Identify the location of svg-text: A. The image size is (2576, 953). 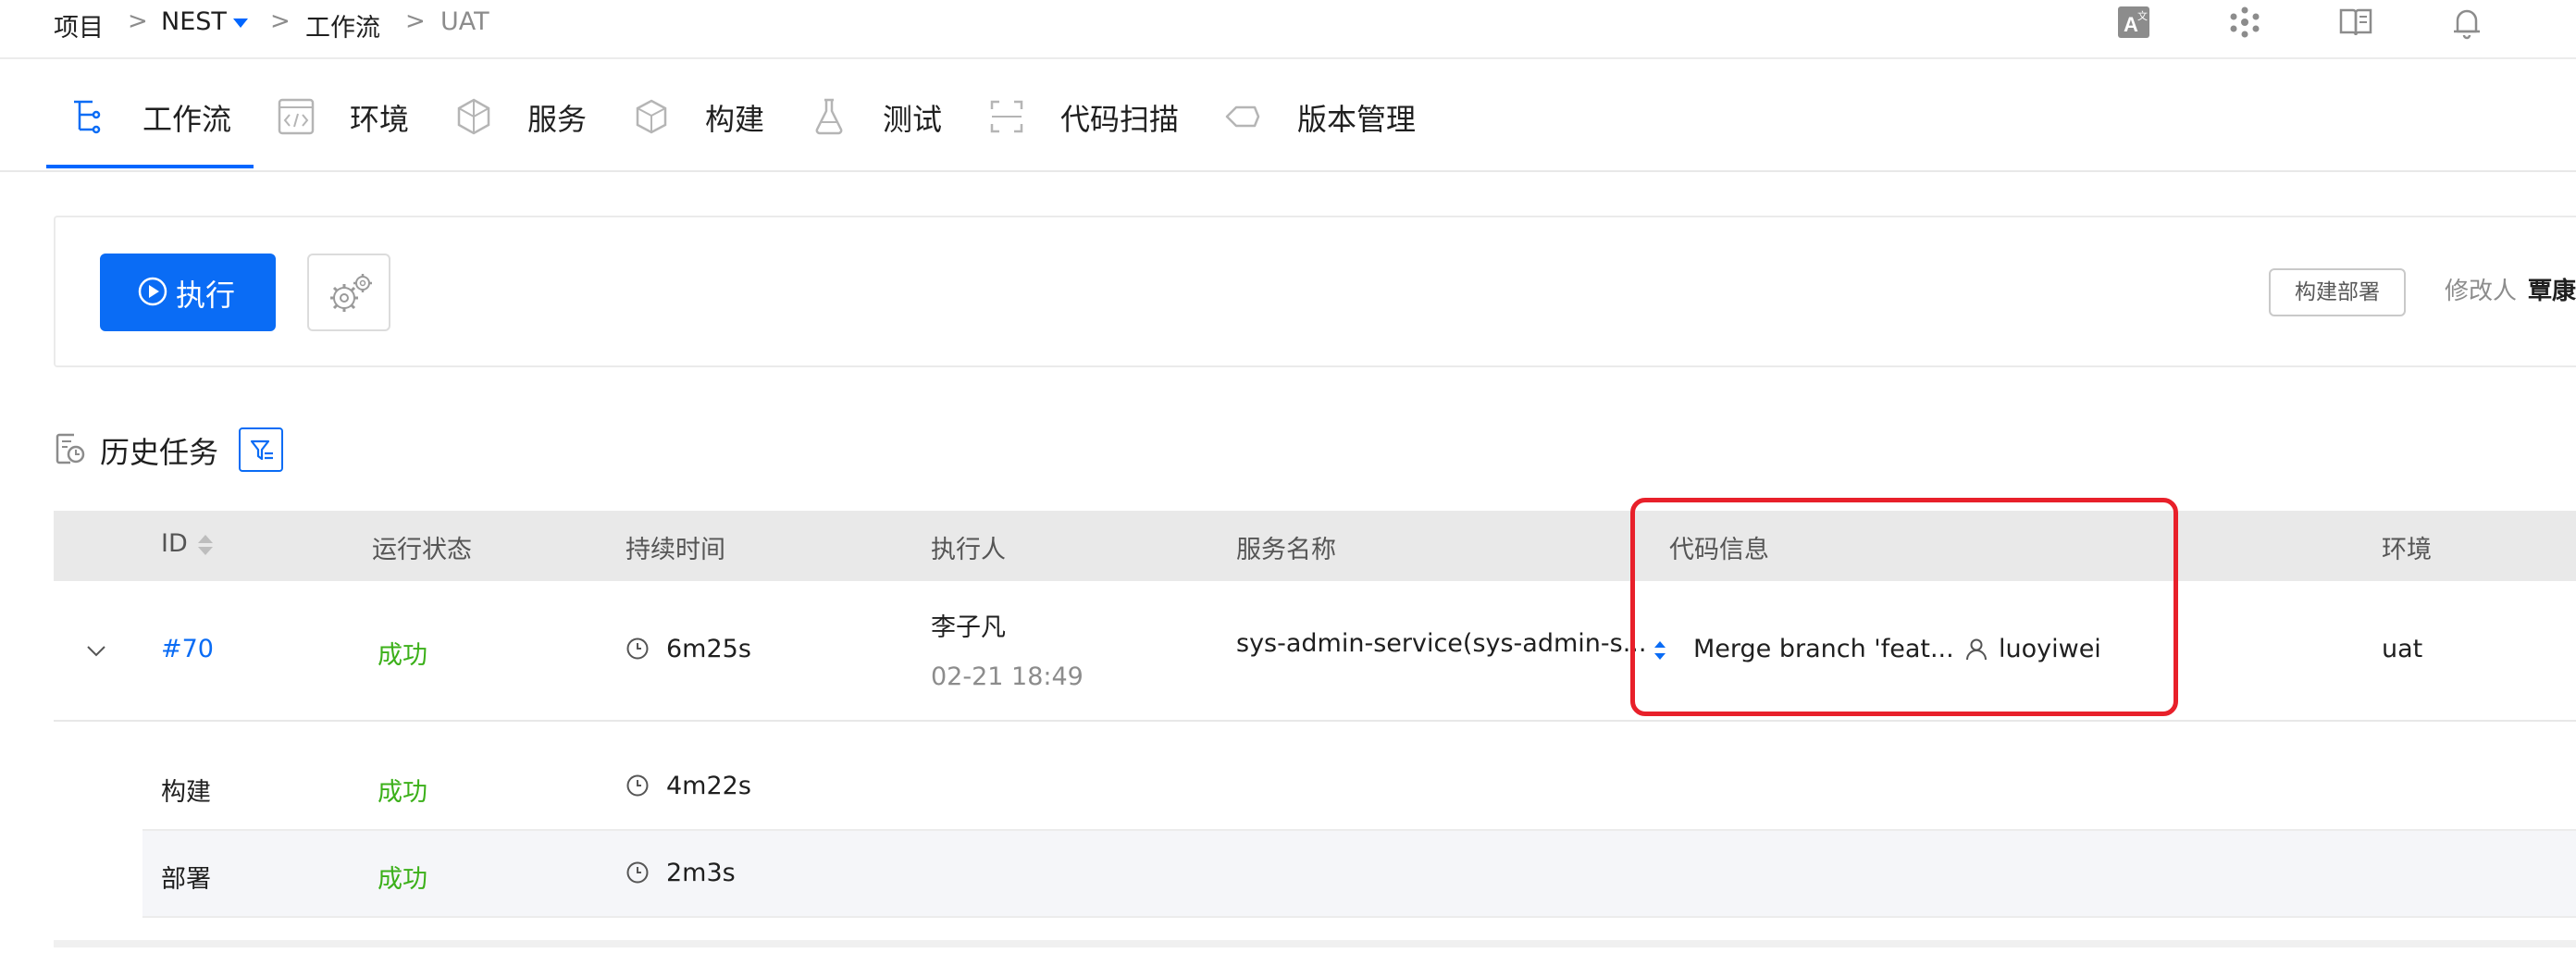
(2131, 24).